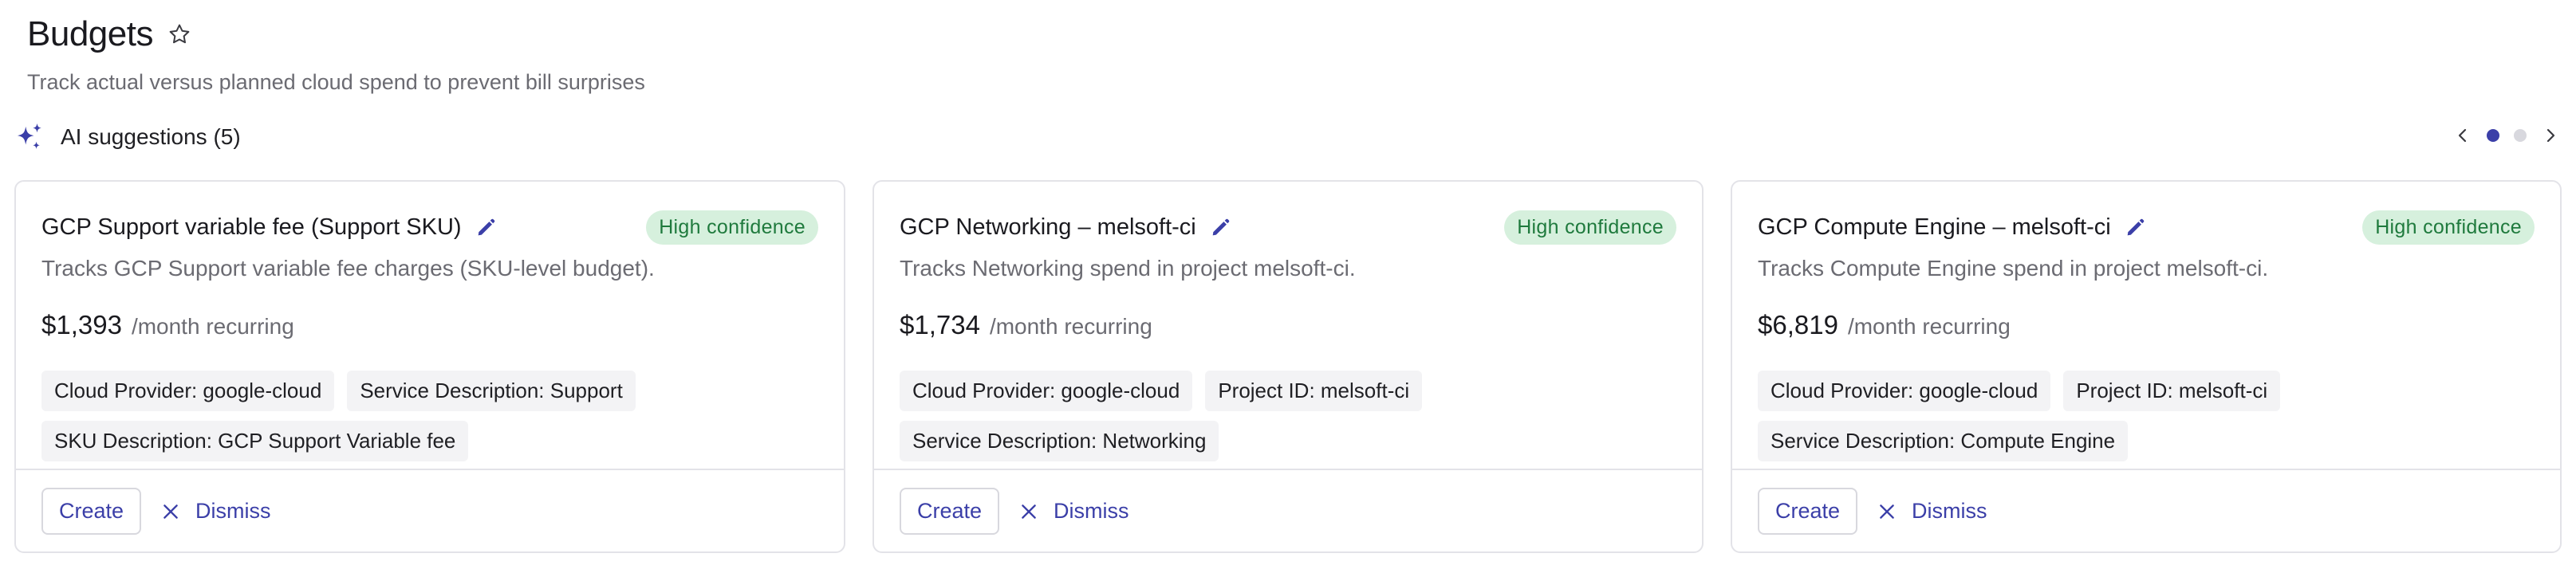 The image size is (2576, 569). I want to click on budget-amount: $1,393, so click(81, 325).